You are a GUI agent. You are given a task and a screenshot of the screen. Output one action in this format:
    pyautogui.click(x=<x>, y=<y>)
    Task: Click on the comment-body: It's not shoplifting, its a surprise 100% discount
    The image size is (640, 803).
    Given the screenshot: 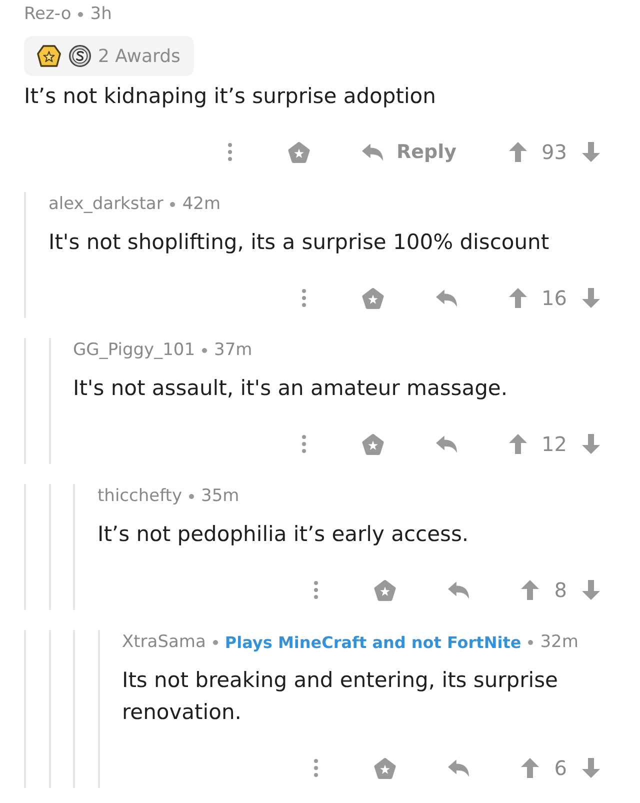 What is the action you would take?
    pyautogui.click(x=299, y=242)
    